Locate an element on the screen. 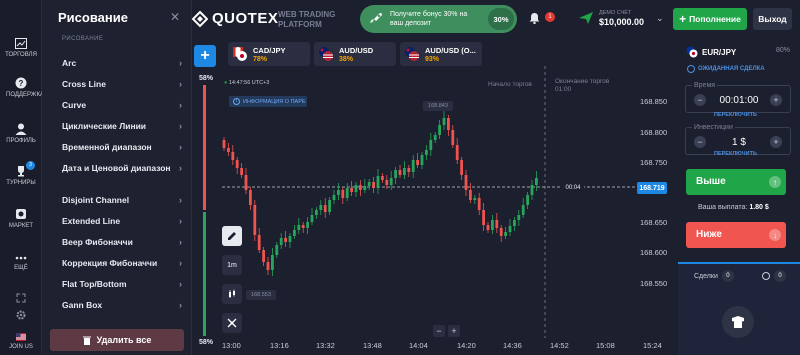  drawing-tool-item: Extended Line › is located at coordinates (122, 221).